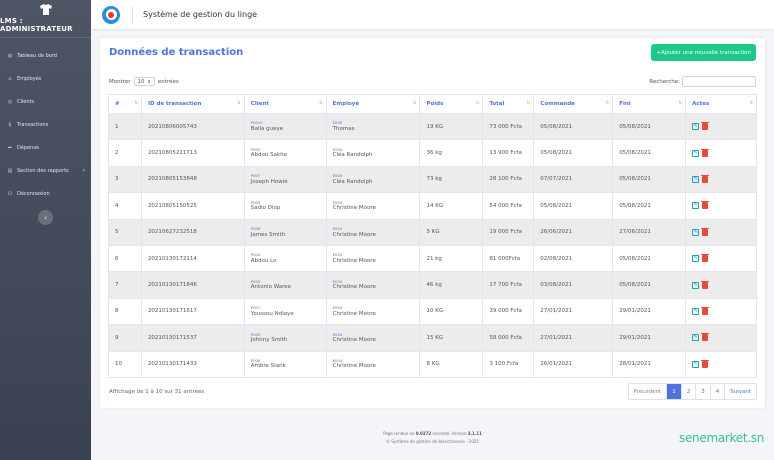  I want to click on pagination-page-2: 2, so click(689, 391).